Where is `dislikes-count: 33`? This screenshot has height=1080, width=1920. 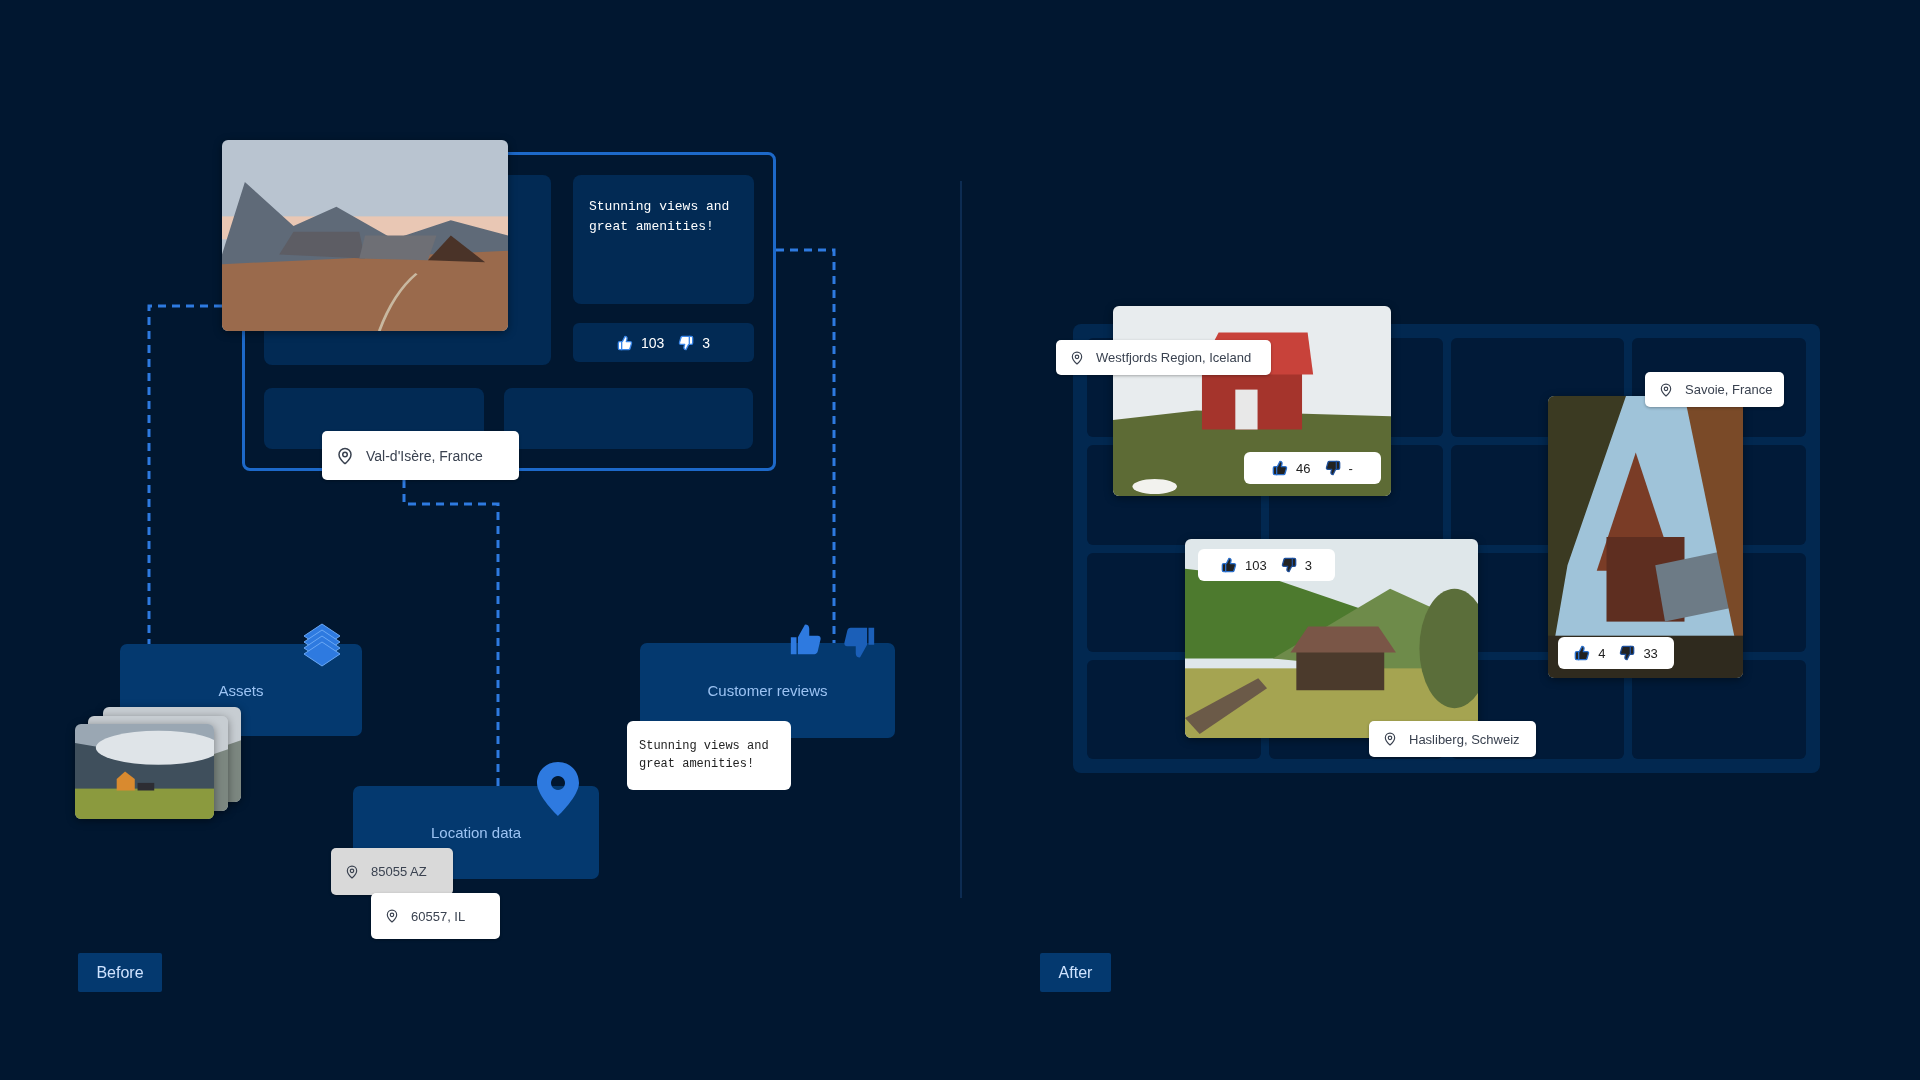 dislikes-count: 33 is located at coordinates (1650, 653).